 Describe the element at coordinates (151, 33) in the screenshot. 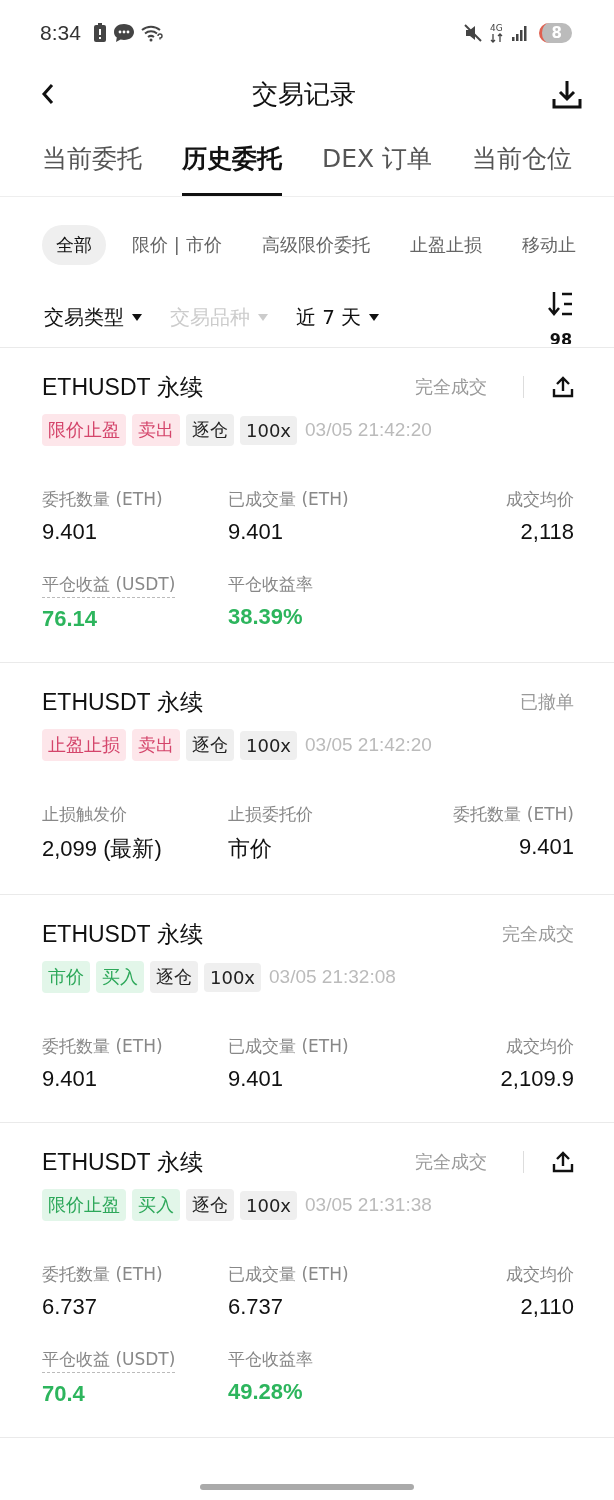

I see `wifi-icon` at that location.